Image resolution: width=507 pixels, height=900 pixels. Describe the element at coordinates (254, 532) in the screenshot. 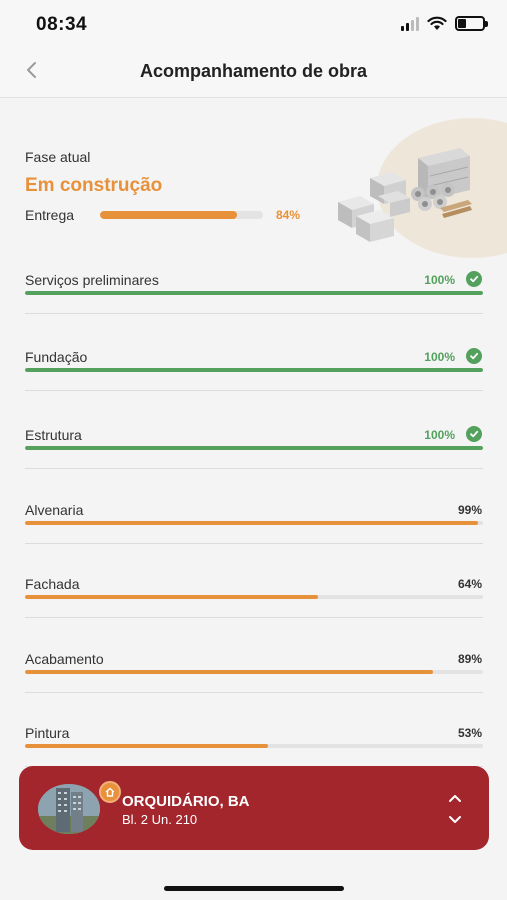

I see `stage-row: Alvenaria 99%` at that location.